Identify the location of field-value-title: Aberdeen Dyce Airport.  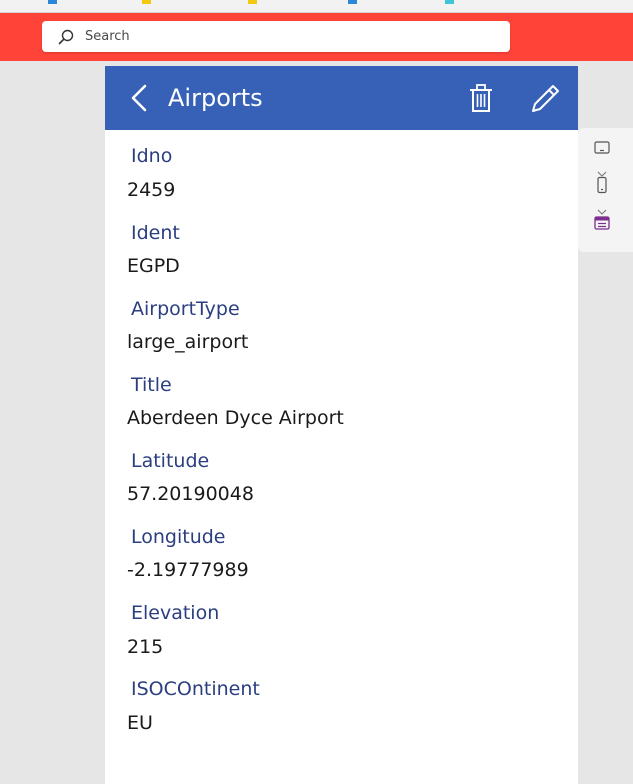
(235, 418).